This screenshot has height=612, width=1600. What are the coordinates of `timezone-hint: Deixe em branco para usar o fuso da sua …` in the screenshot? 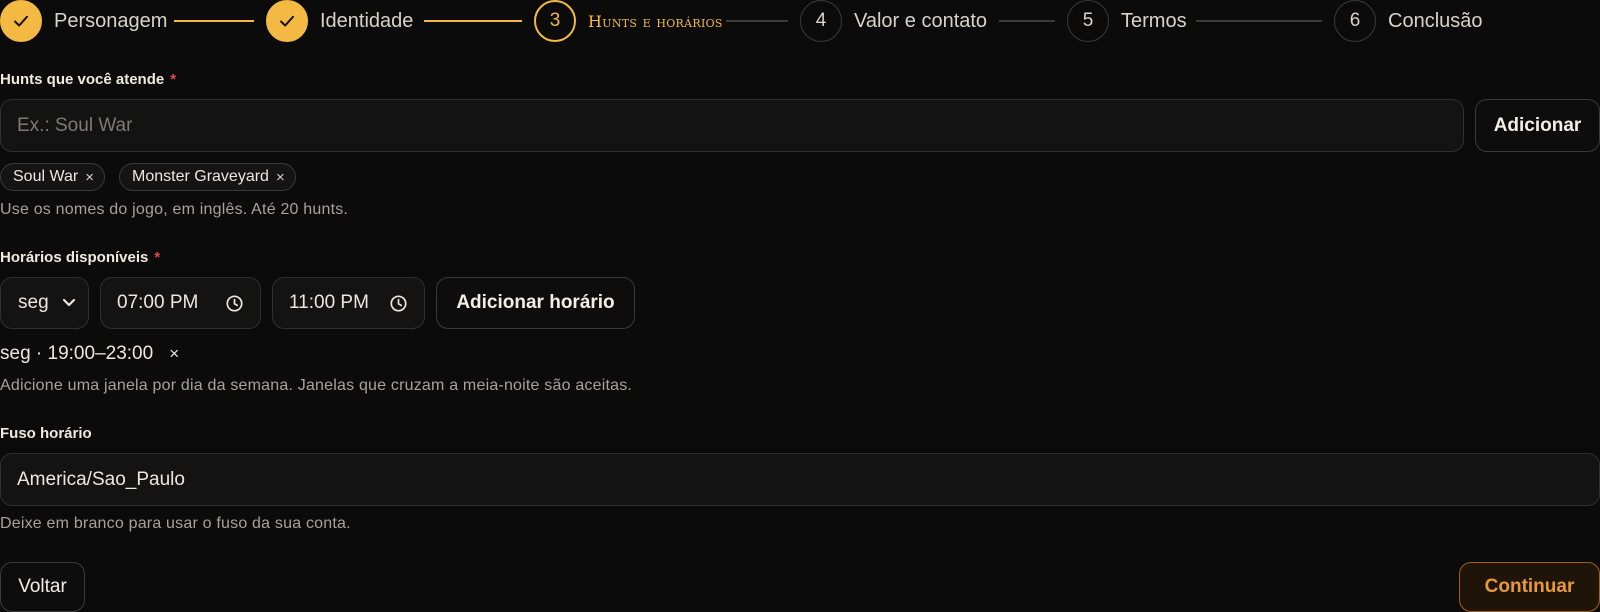 It's located at (175, 523).